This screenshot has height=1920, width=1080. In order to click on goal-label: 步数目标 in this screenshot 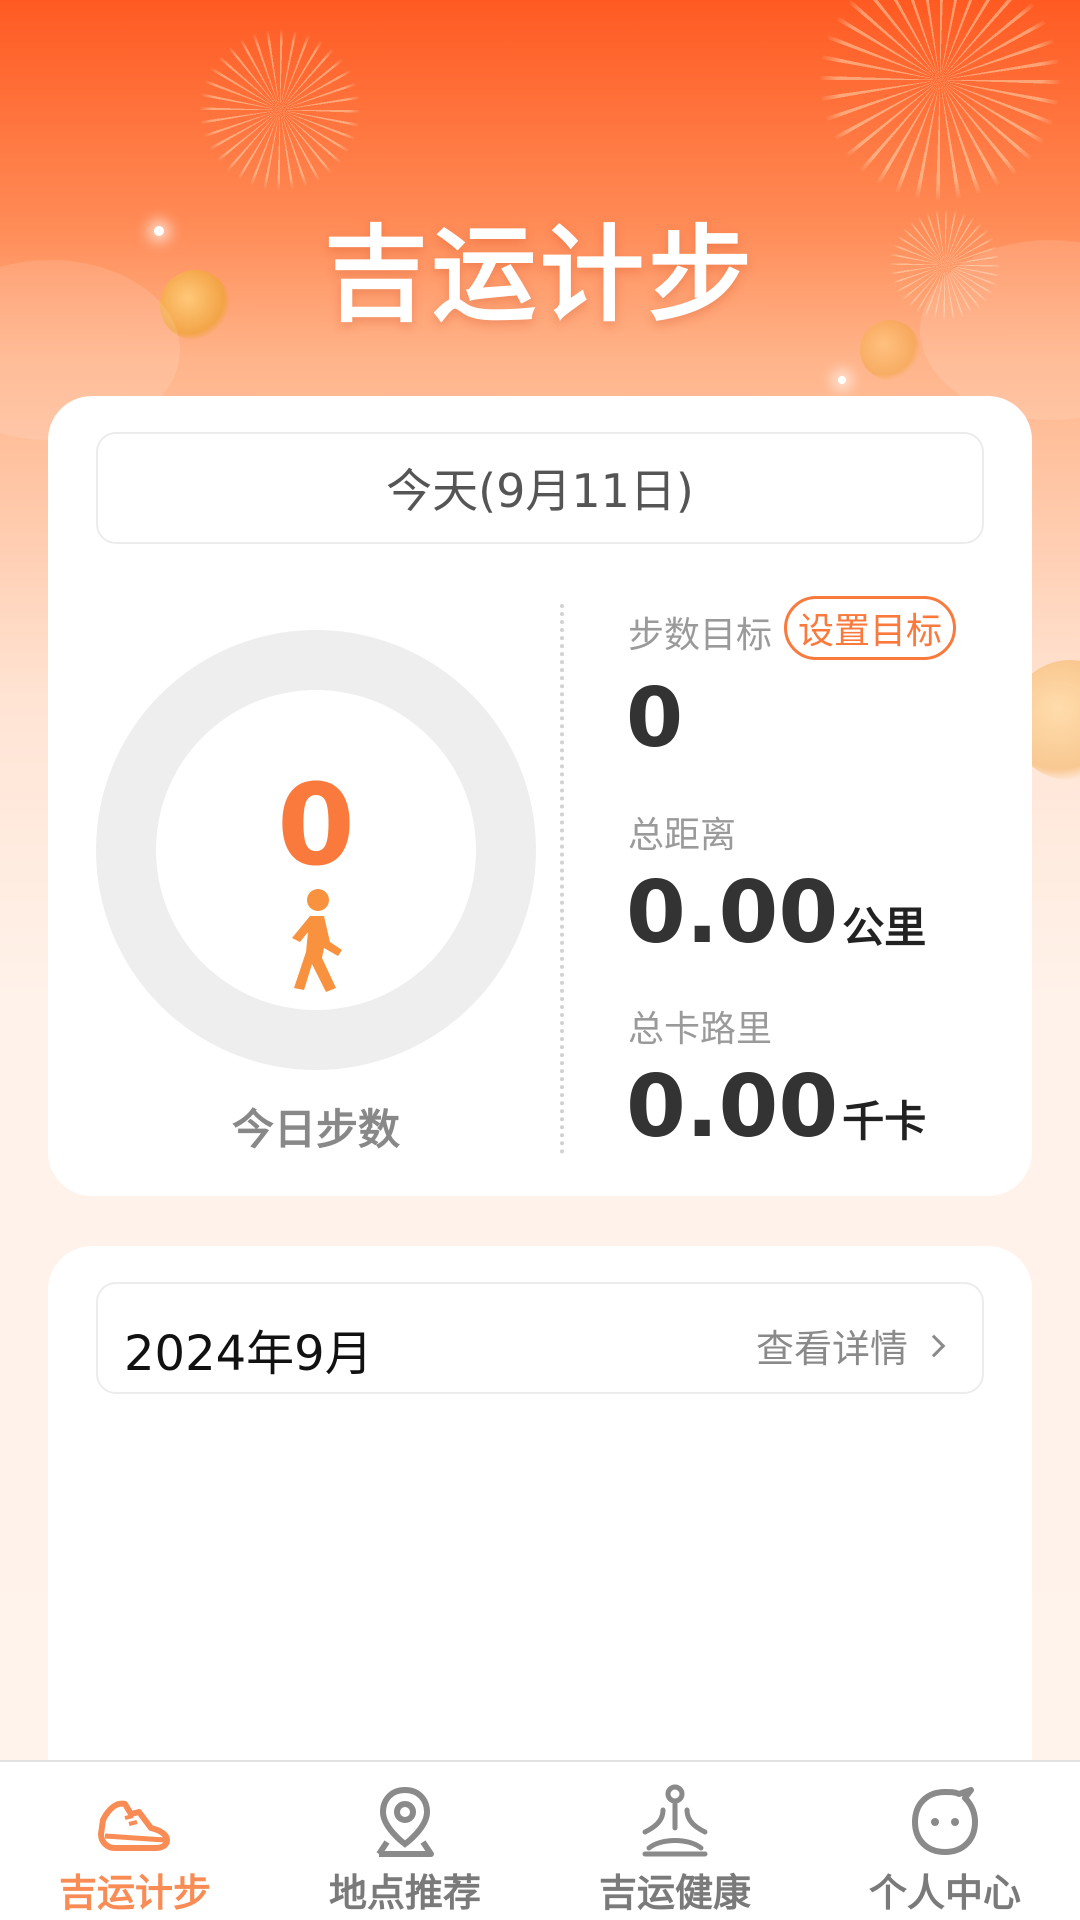, I will do `click(700, 635)`.